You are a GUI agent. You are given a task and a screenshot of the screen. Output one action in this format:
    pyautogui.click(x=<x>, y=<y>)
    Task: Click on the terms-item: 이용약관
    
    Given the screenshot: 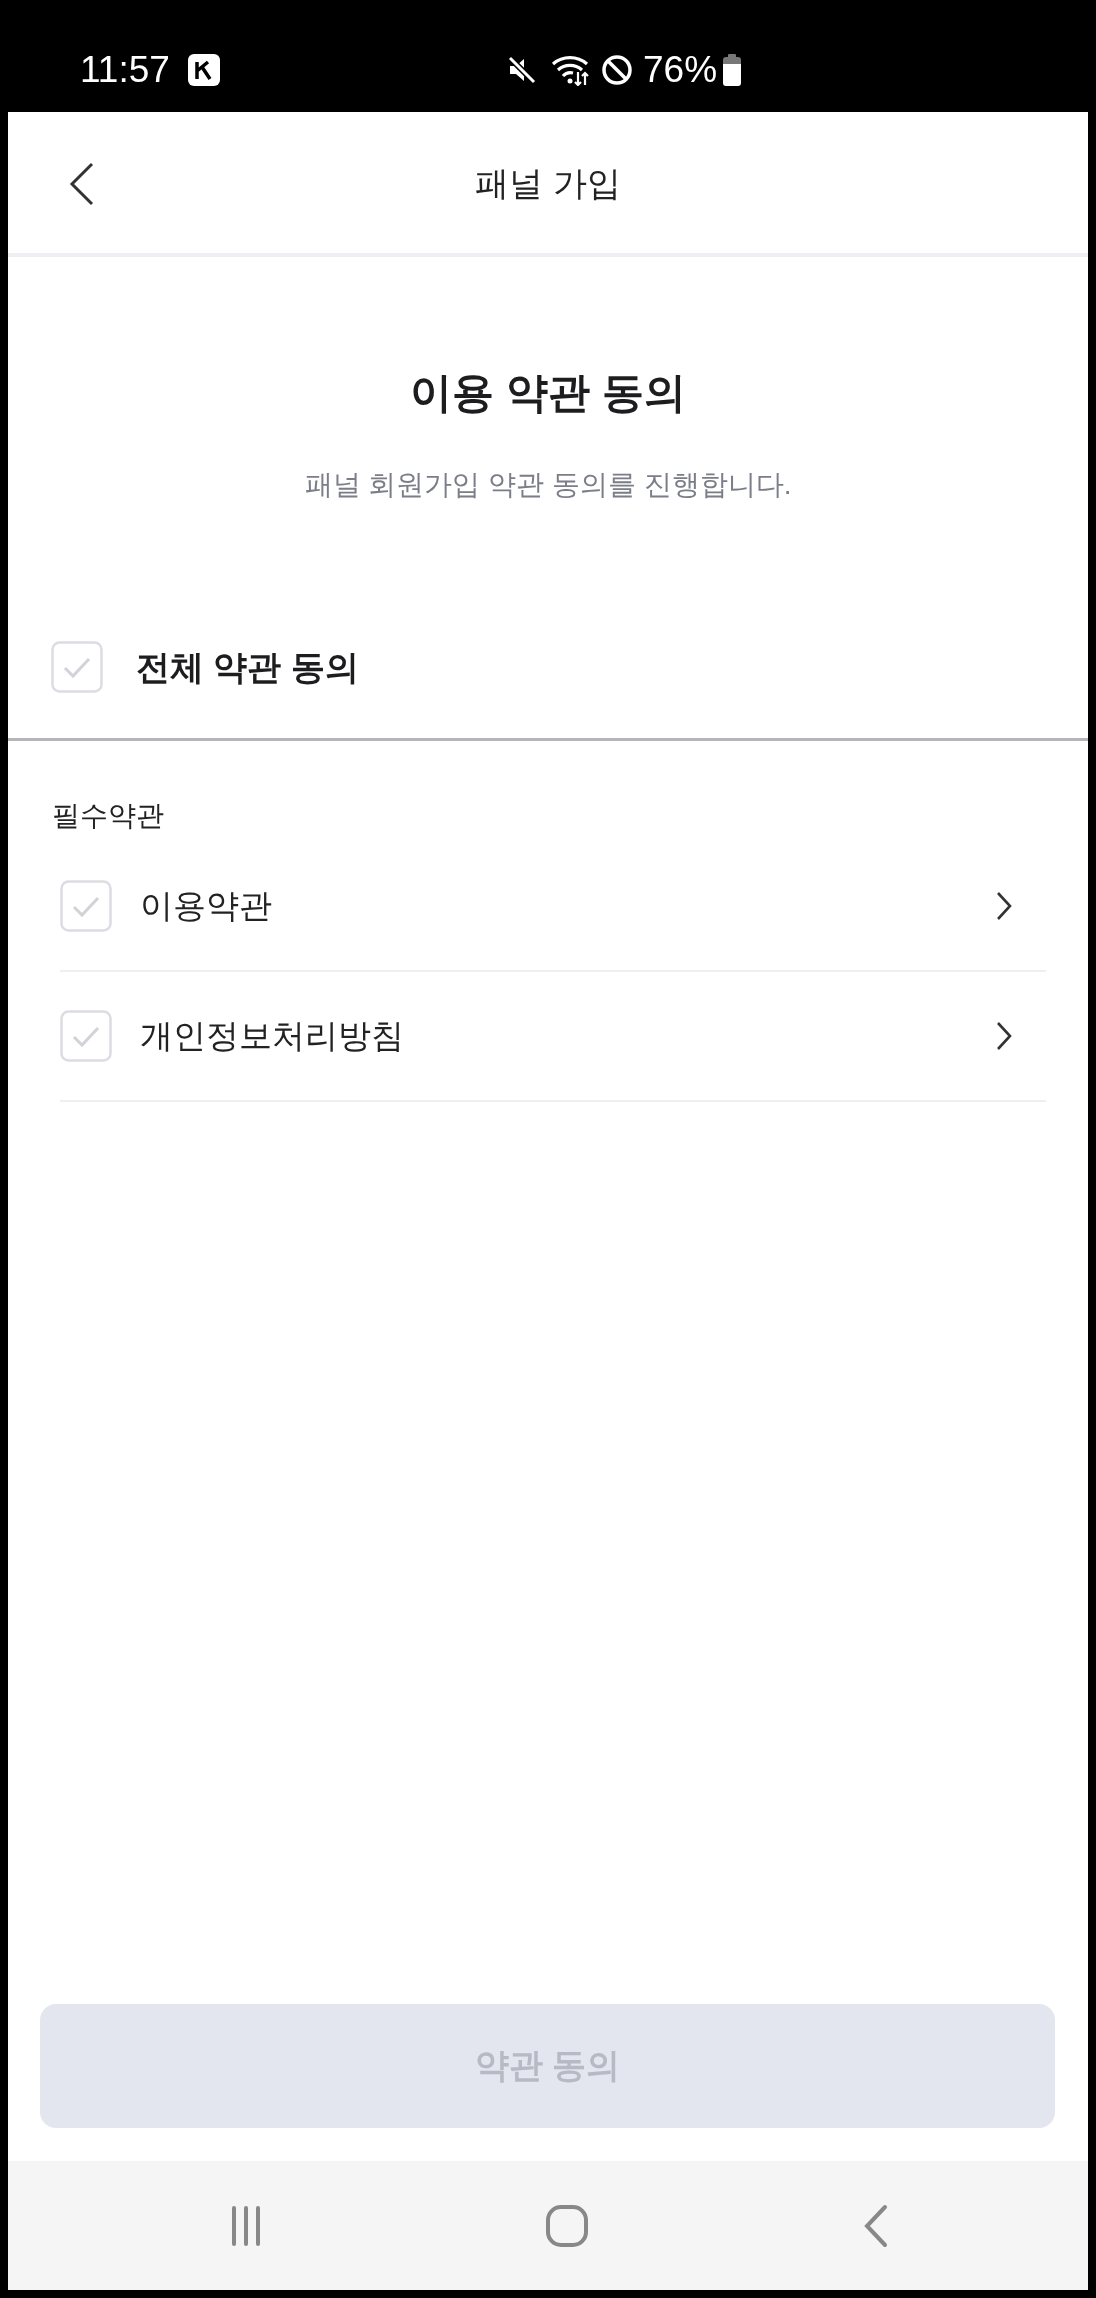 What is the action you would take?
    pyautogui.click(x=553, y=907)
    